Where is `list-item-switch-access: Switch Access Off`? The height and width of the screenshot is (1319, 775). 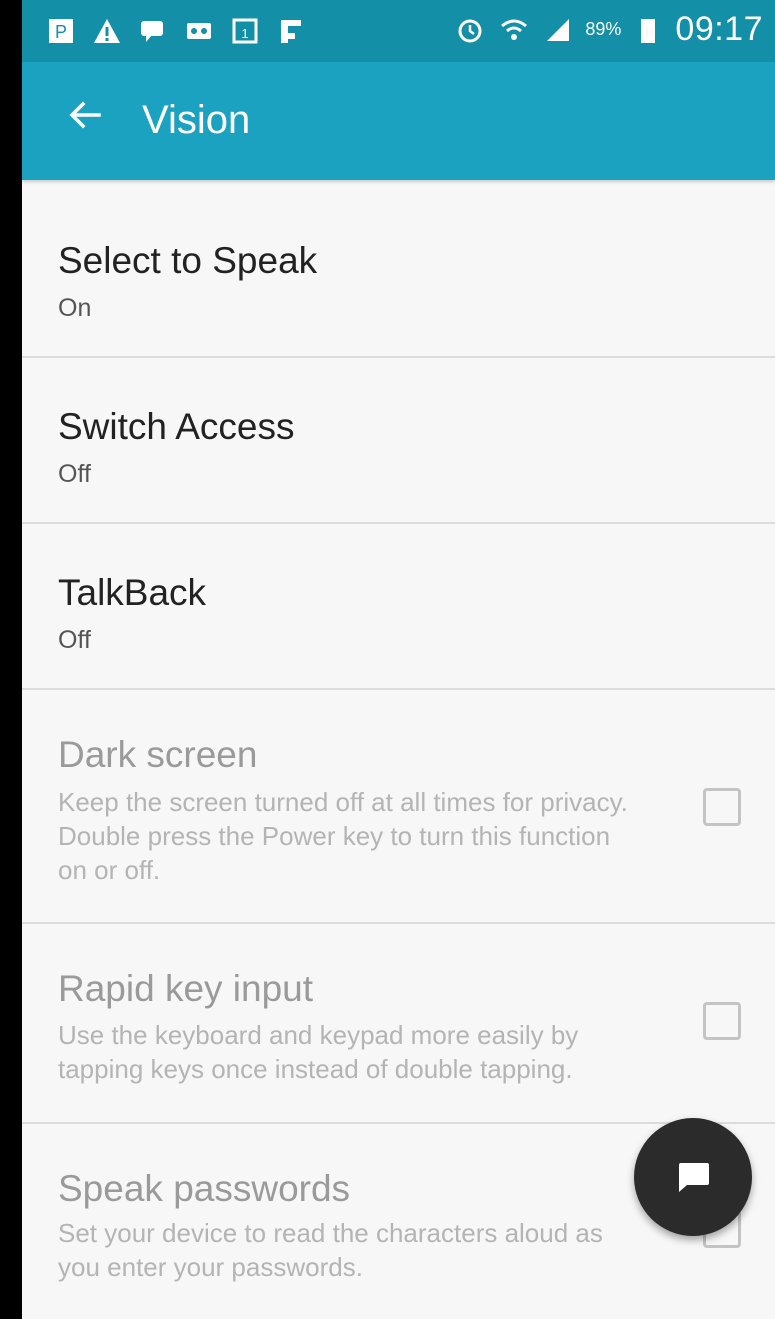 list-item-switch-access: Switch Access Off is located at coordinates (398, 441).